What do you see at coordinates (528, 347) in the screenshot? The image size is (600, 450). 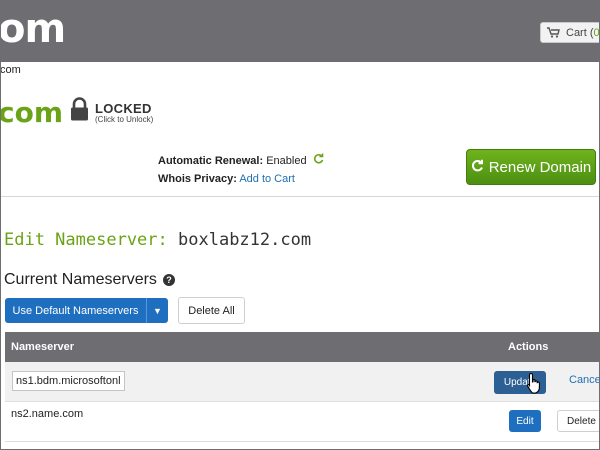 I see `column-header-actions: Actions` at bounding box center [528, 347].